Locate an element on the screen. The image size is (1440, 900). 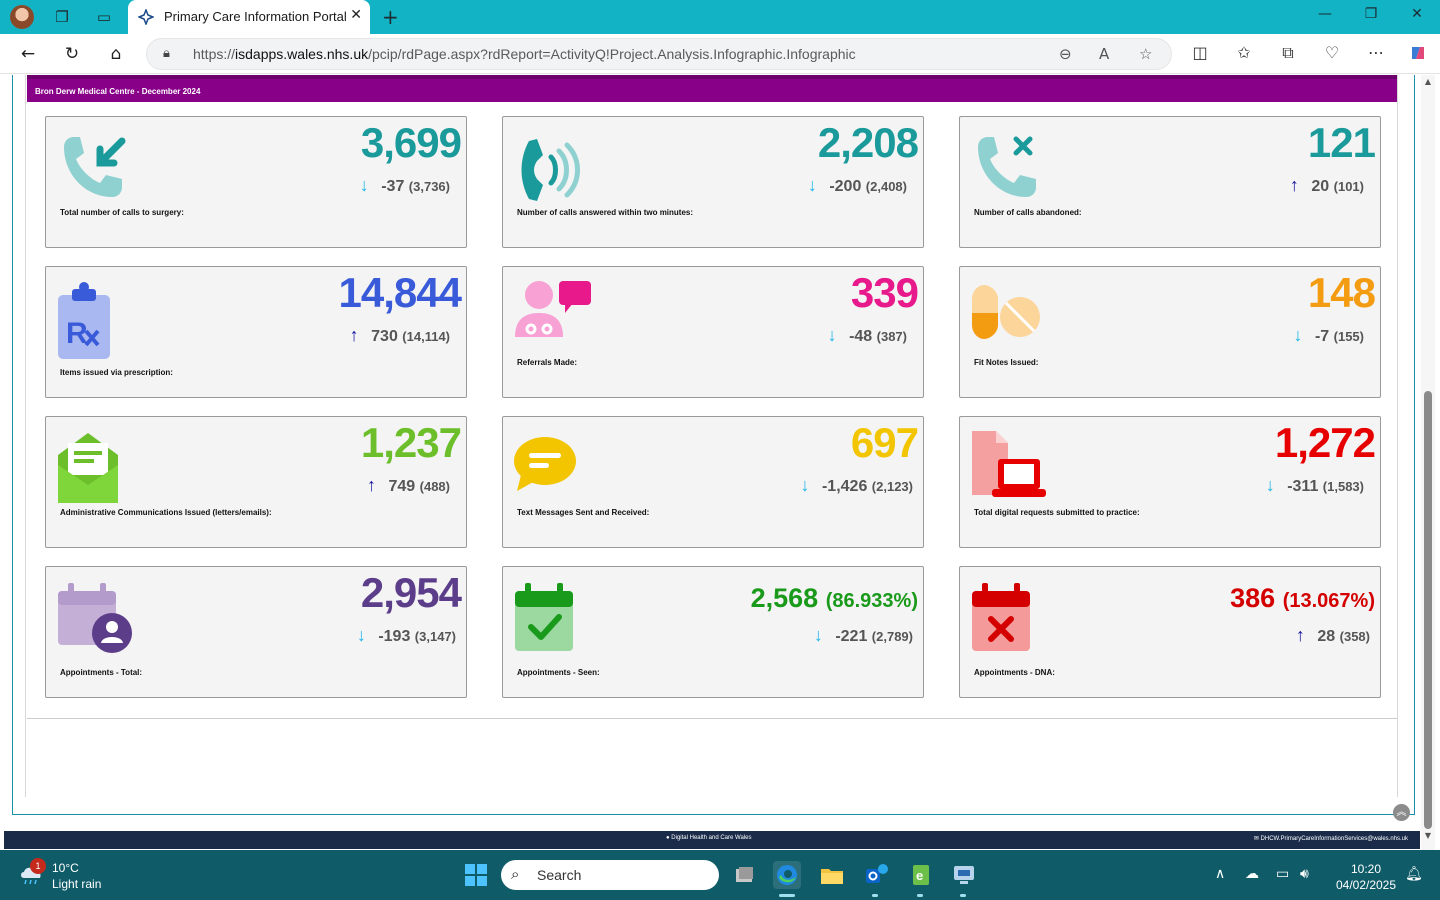
more-options-icon: ⋯ is located at coordinates (1376, 52).